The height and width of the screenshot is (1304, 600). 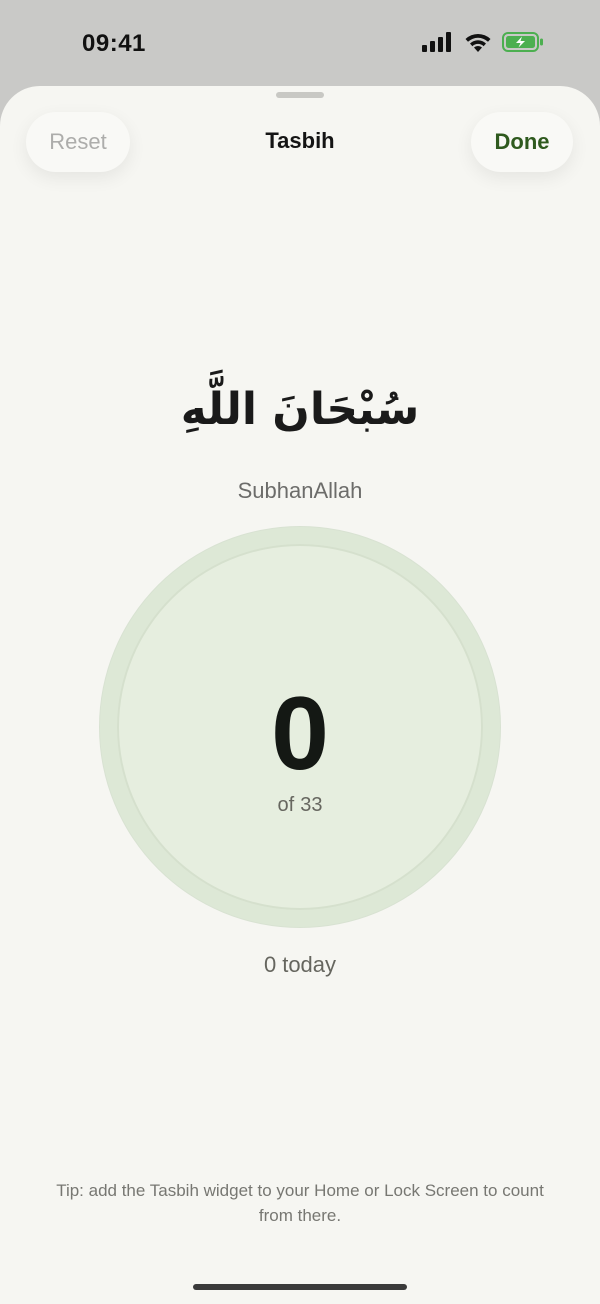 I want to click on status-icons, so click(x=483, y=42).